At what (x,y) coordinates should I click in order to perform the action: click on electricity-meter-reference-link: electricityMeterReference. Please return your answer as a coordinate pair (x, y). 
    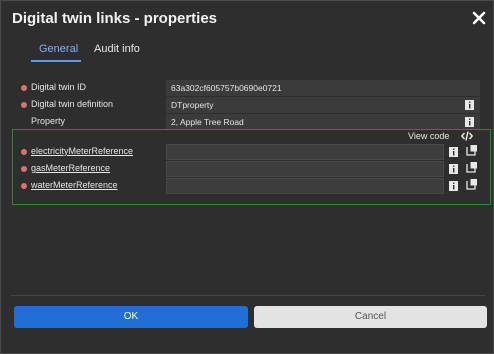
    Looking at the image, I should click on (82, 151).